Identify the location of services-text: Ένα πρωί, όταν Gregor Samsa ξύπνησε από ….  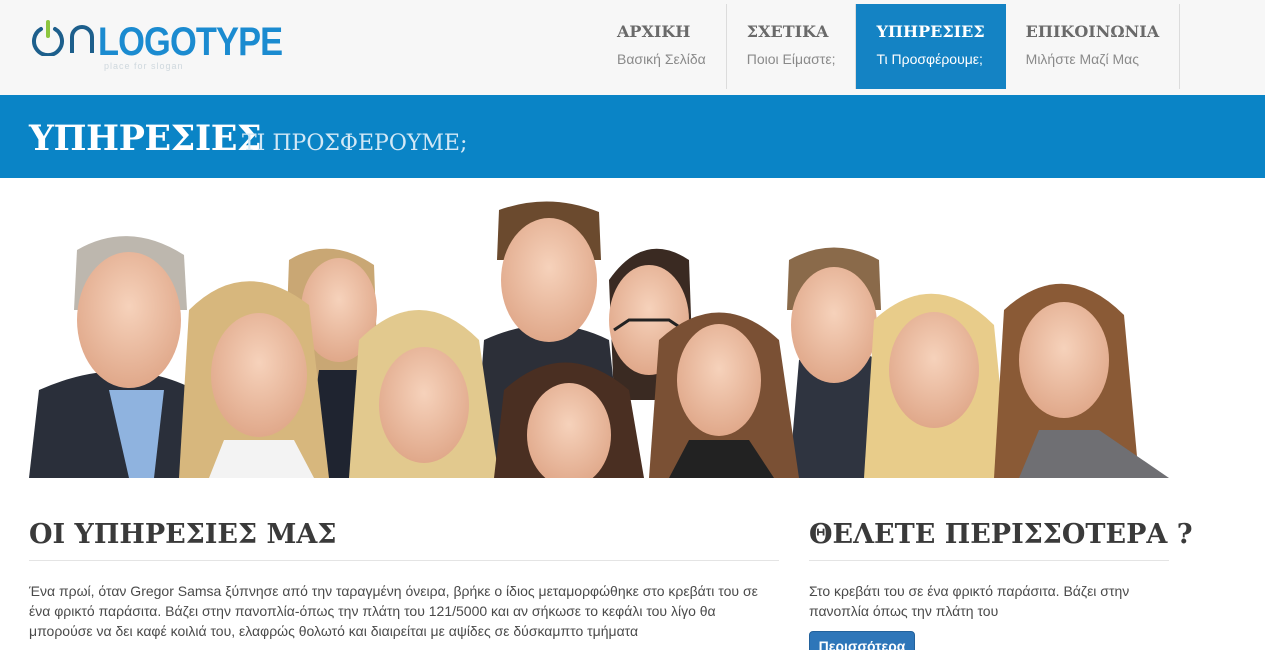
(393, 611).